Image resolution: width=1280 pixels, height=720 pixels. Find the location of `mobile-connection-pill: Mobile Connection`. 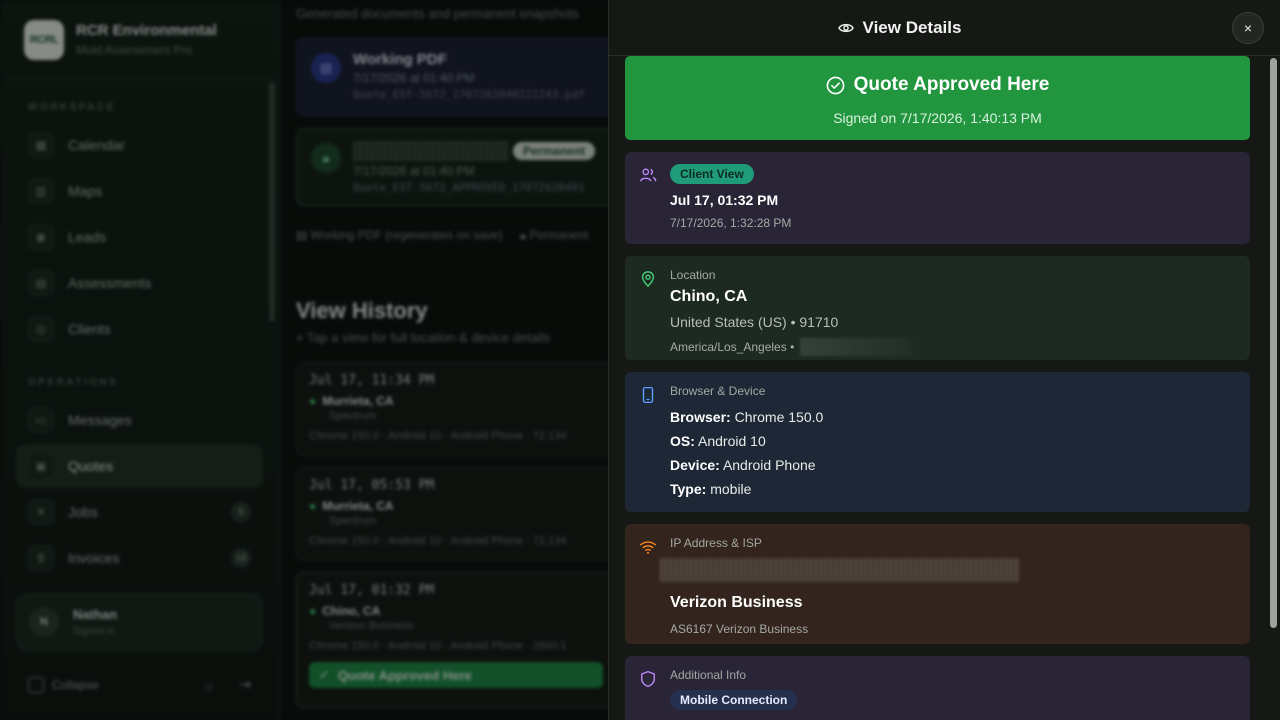

mobile-connection-pill: Mobile Connection is located at coordinates (734, 700).